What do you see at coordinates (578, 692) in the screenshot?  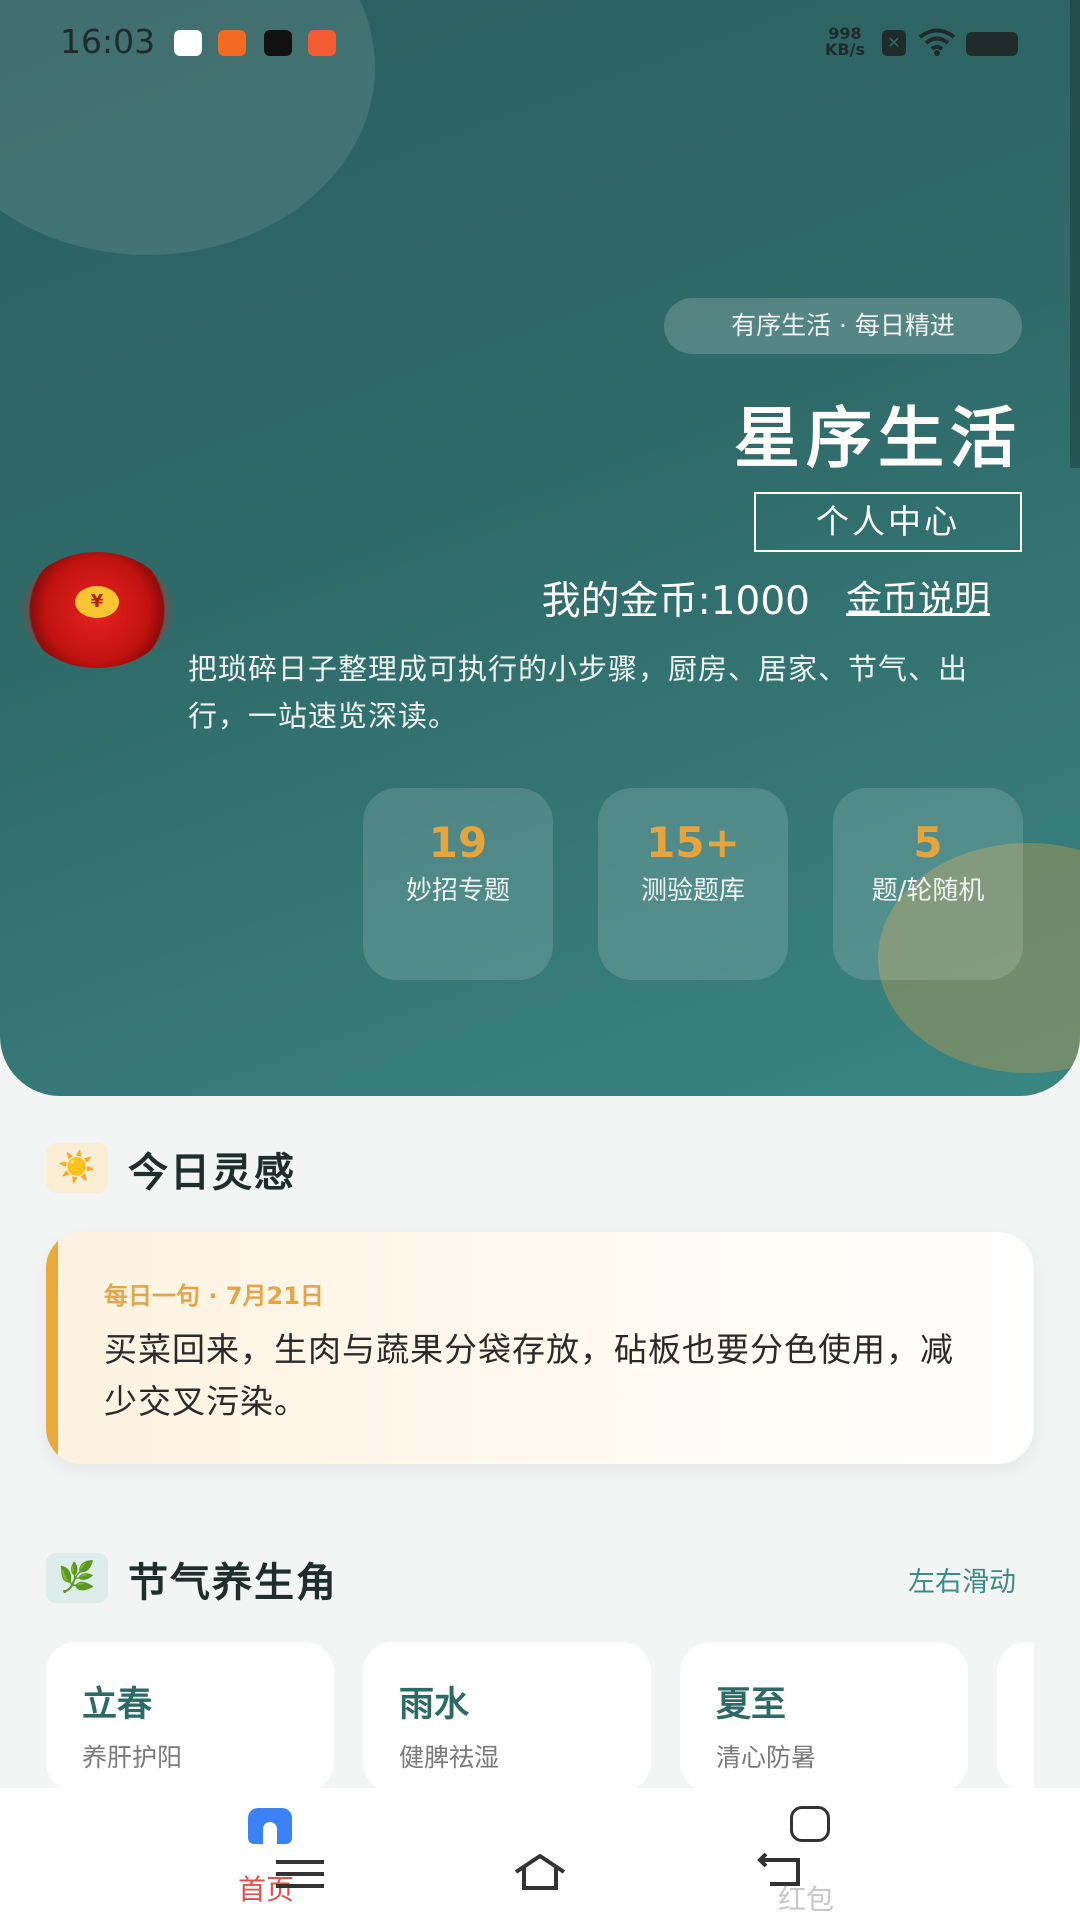 I see `intro-text: 把琐碎日子整理成可执行的小步骤，厨房、居家、节气、出行，一站速览深读。` at bounding box center [578, 692].